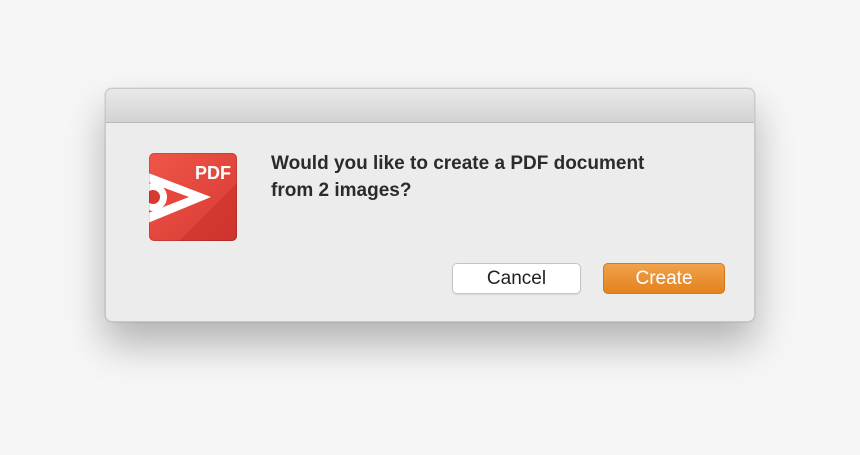  I want to click on pdf-icon-label: PDF, so click(213, 173).